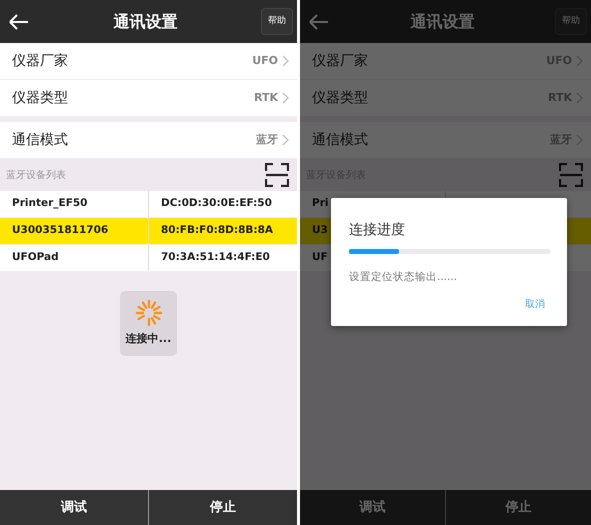  I want to click on device-row: U300351811706 80:FB:F0:8D:8B:8A, so click(148, 231).